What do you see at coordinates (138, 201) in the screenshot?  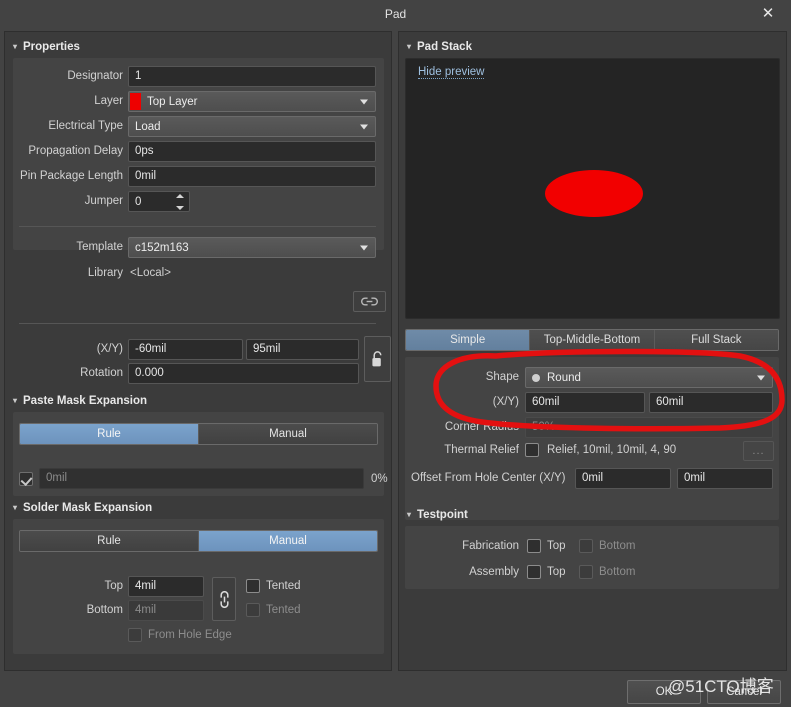 I see `jumper-value: 0` at bounding box center [138, 201].